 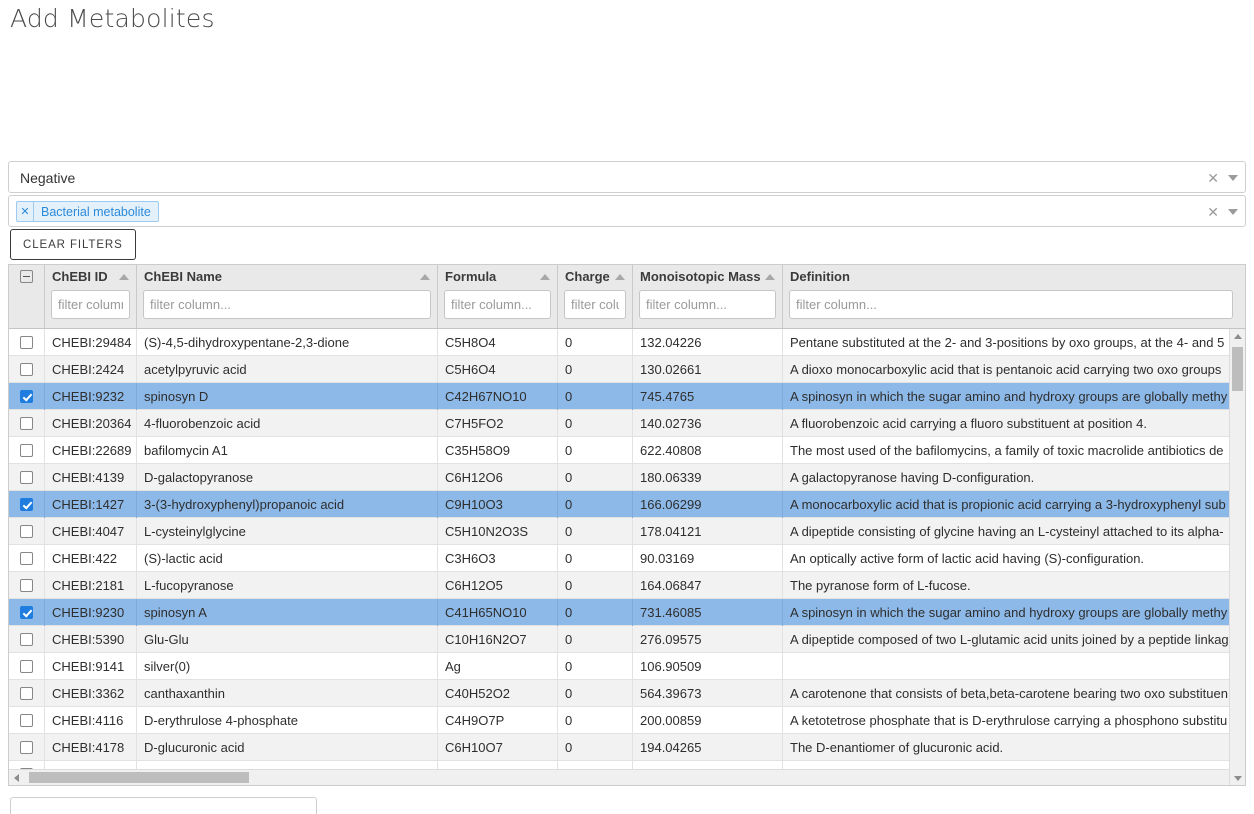 I want to click on cell-name: canthaxanthin, so click(x=287, y=693).